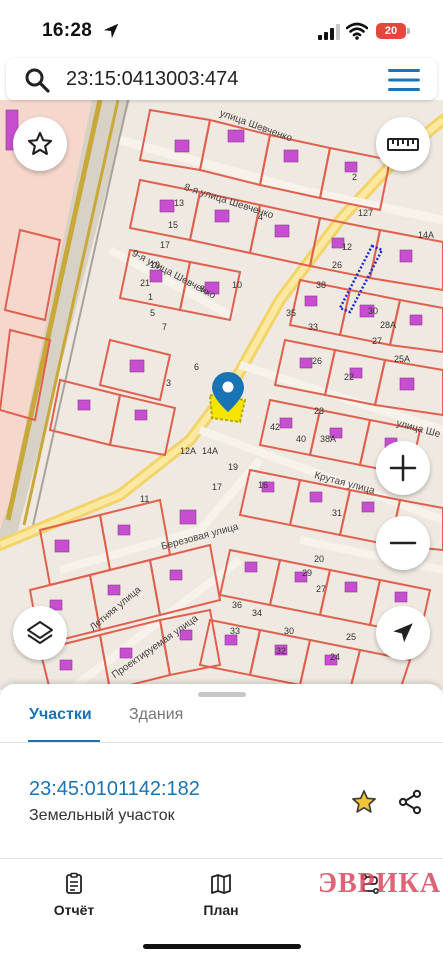  I want to click on parcel-number: 36, so click(237, 605).